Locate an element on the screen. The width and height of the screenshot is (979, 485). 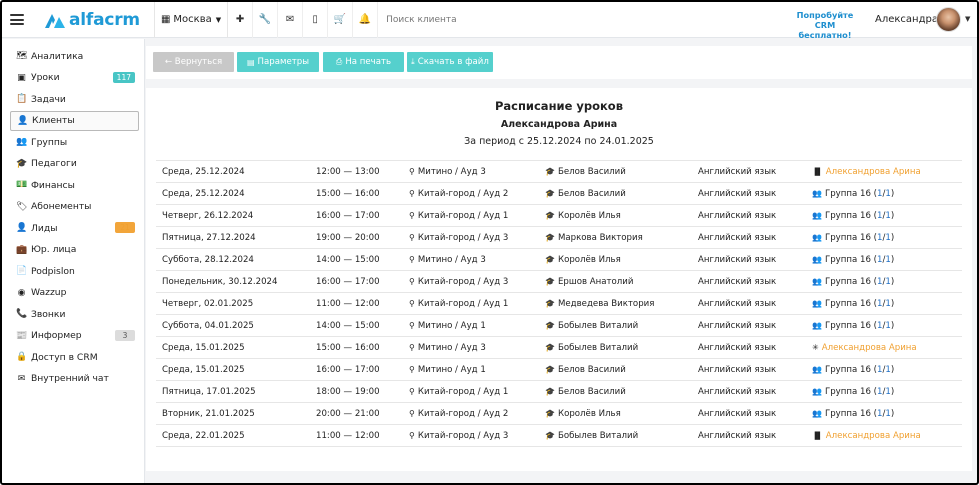
sidebar-item: 👤 Клиенты is located at coordinates (74, 120).